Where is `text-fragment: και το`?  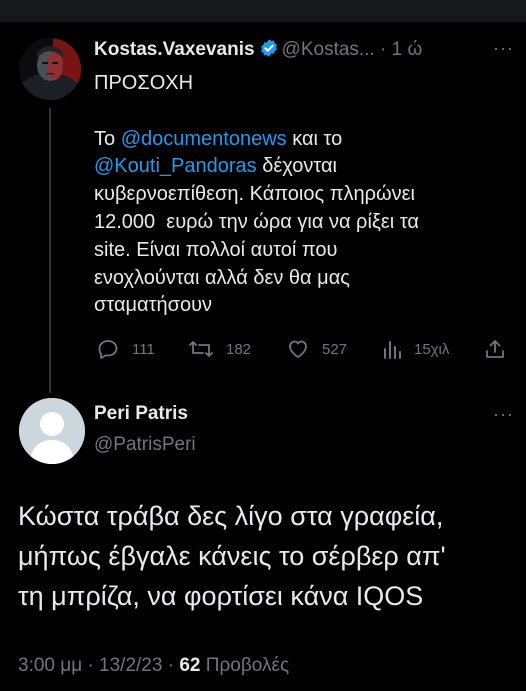 text-fragment: και το is located at coordinates (314, 138).